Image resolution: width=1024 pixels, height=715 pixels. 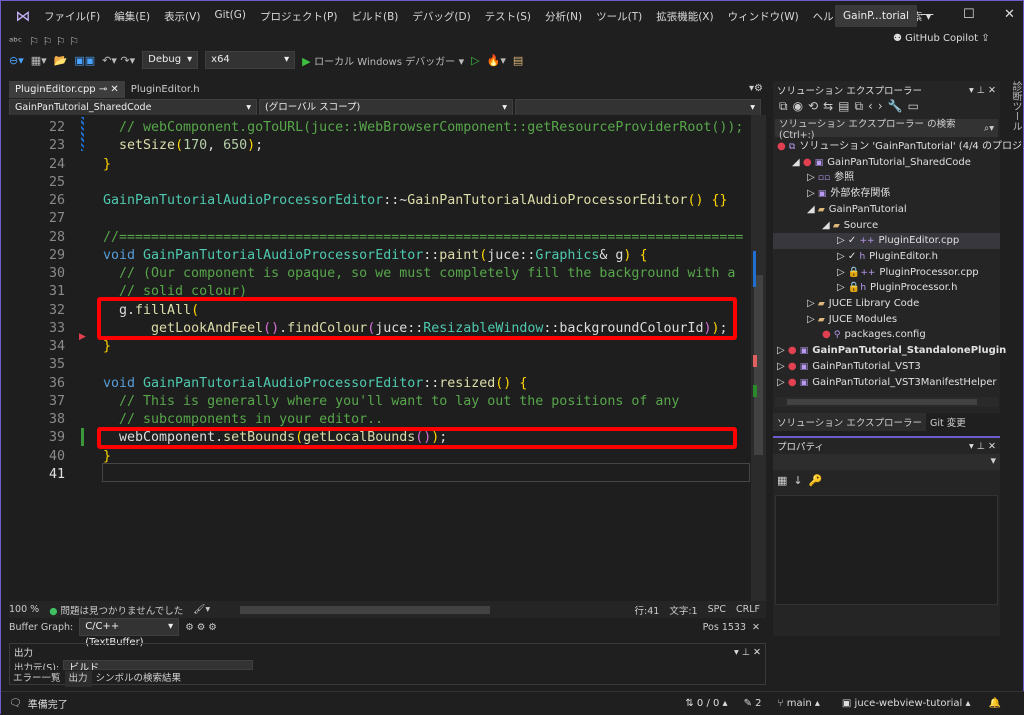 What do you see at coordinates (250, 60) in the screenshot?
I see `platform-select: x64 ▾` at bounding box center [250, 60].